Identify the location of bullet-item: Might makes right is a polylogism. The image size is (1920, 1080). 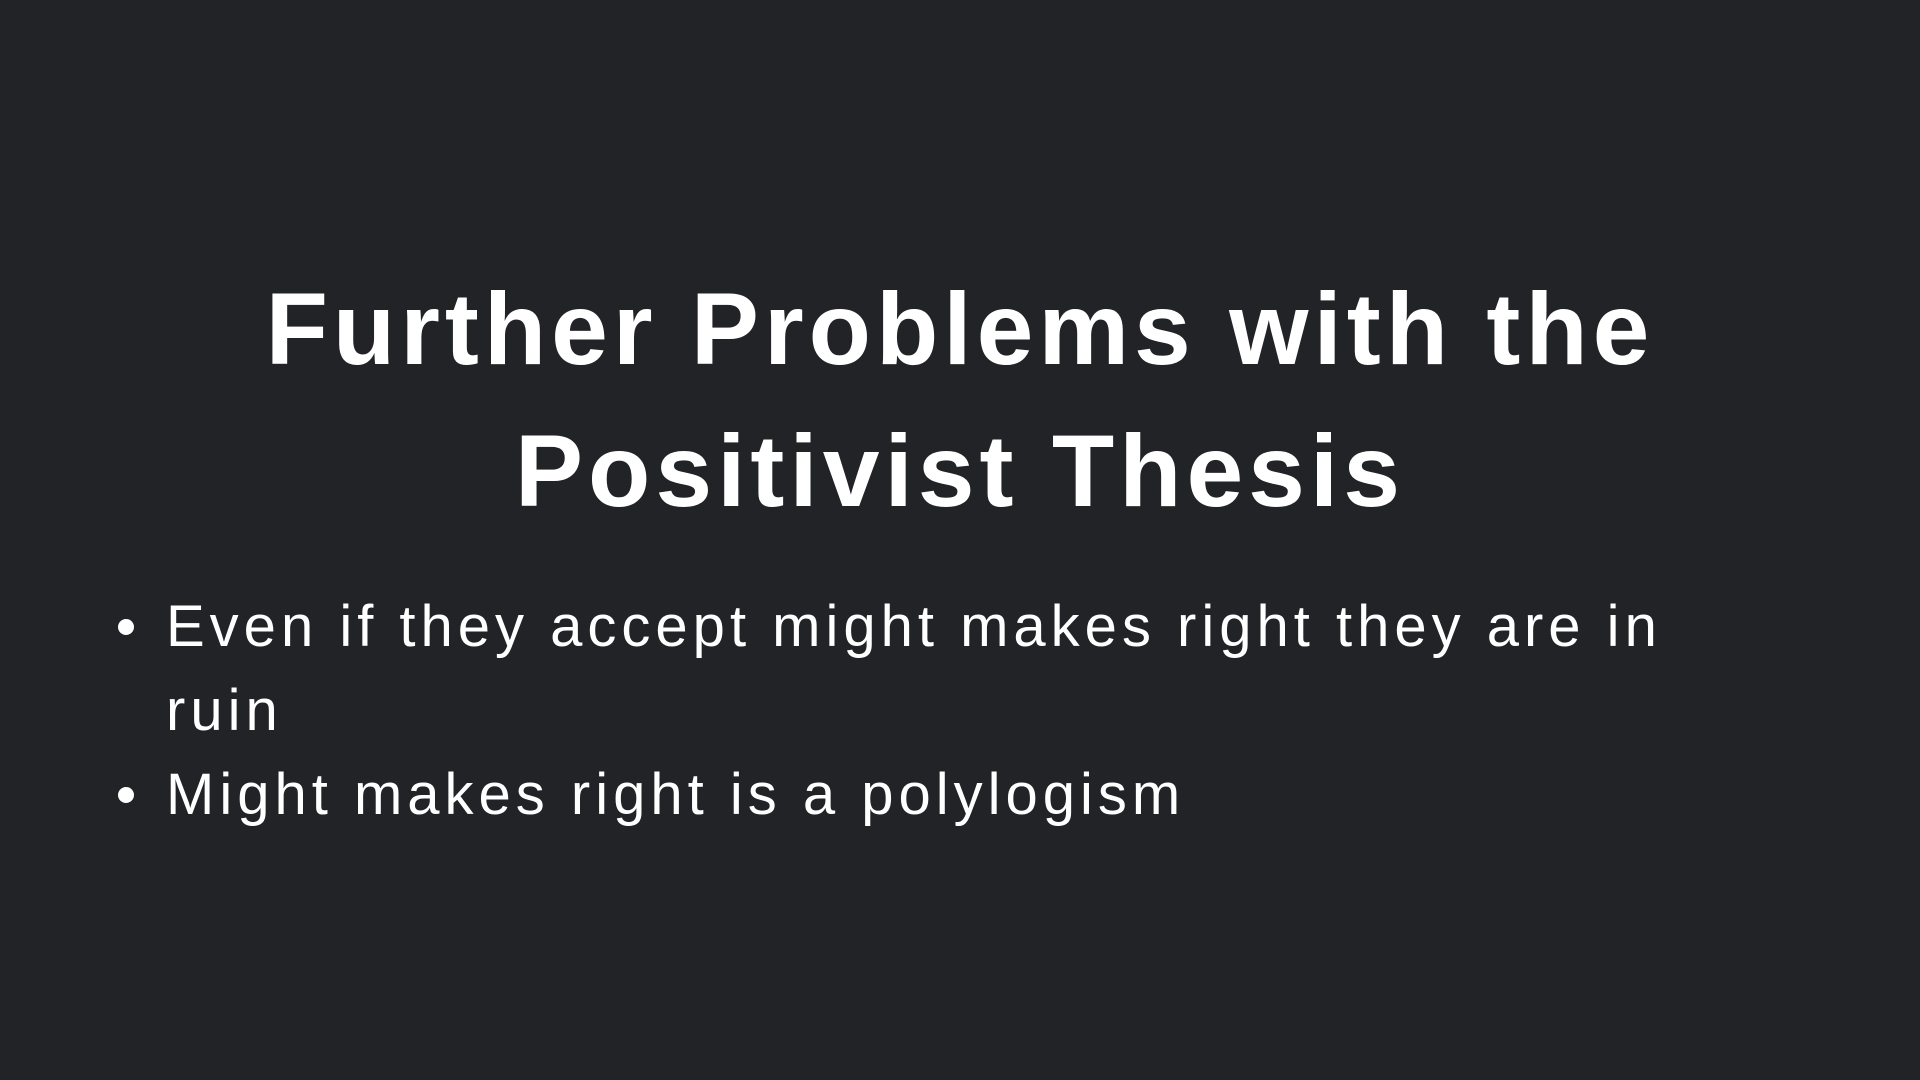
(930, 795).